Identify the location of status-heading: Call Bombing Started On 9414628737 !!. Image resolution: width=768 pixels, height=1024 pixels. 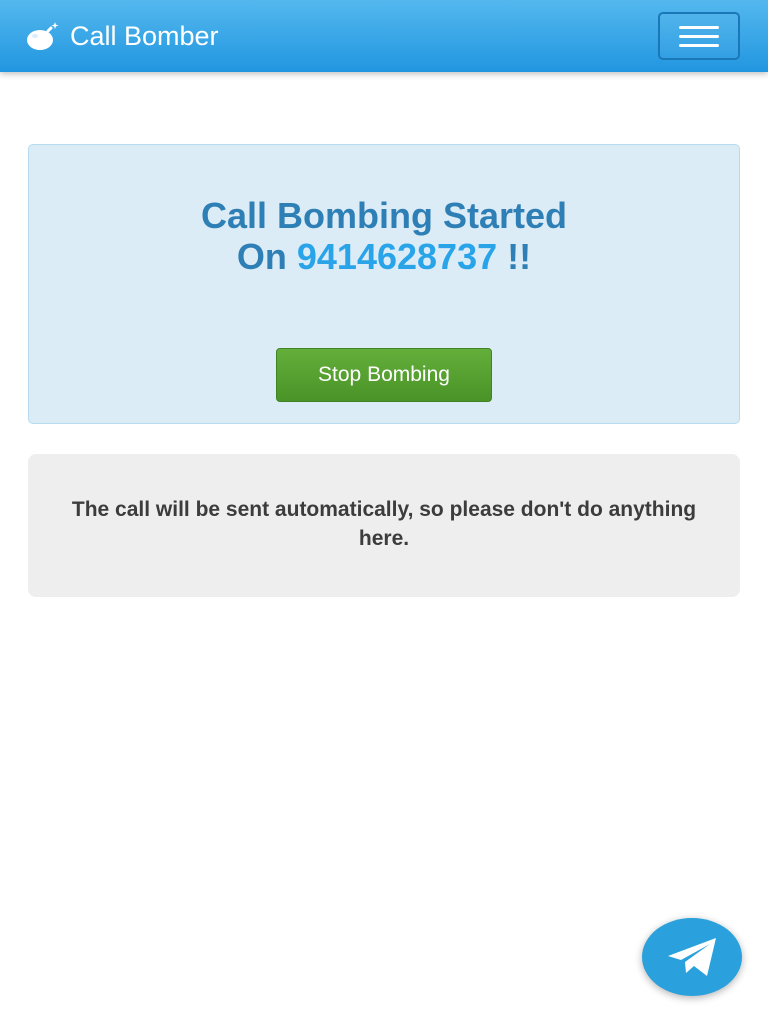
(384, 236).